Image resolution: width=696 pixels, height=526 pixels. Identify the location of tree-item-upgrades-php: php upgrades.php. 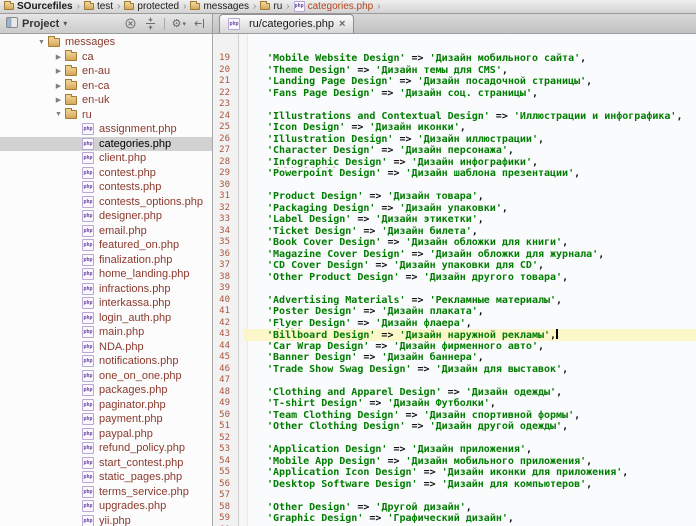
(106, 506).